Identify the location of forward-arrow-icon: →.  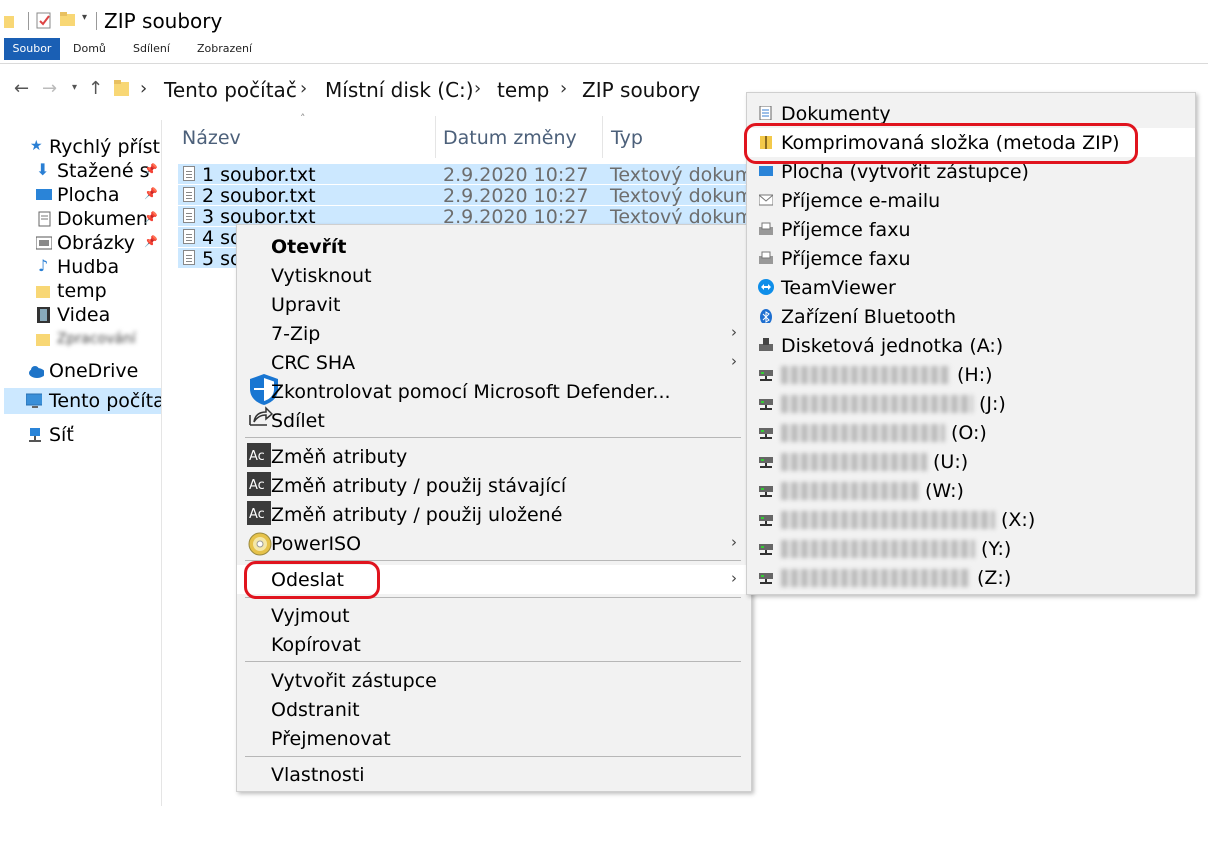
(49, 88).